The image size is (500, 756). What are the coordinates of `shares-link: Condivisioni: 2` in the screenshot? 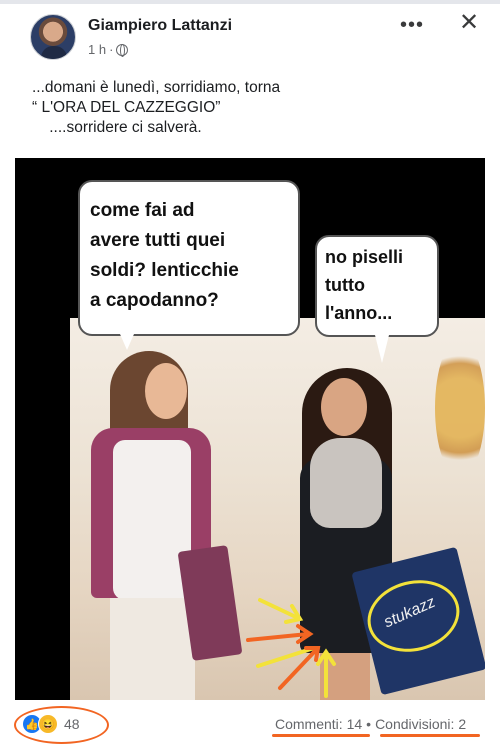 It's located at (420, 724).